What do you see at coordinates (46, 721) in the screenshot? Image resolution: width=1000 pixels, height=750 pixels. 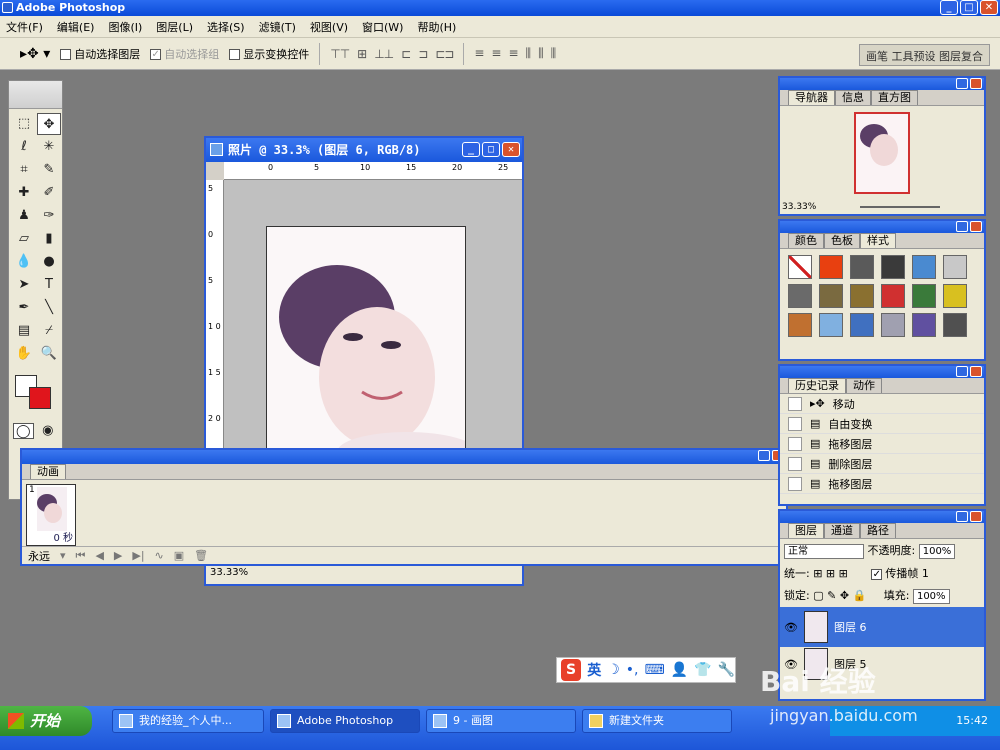 I see `start-button: 开始` at bounding box center [46, 721].